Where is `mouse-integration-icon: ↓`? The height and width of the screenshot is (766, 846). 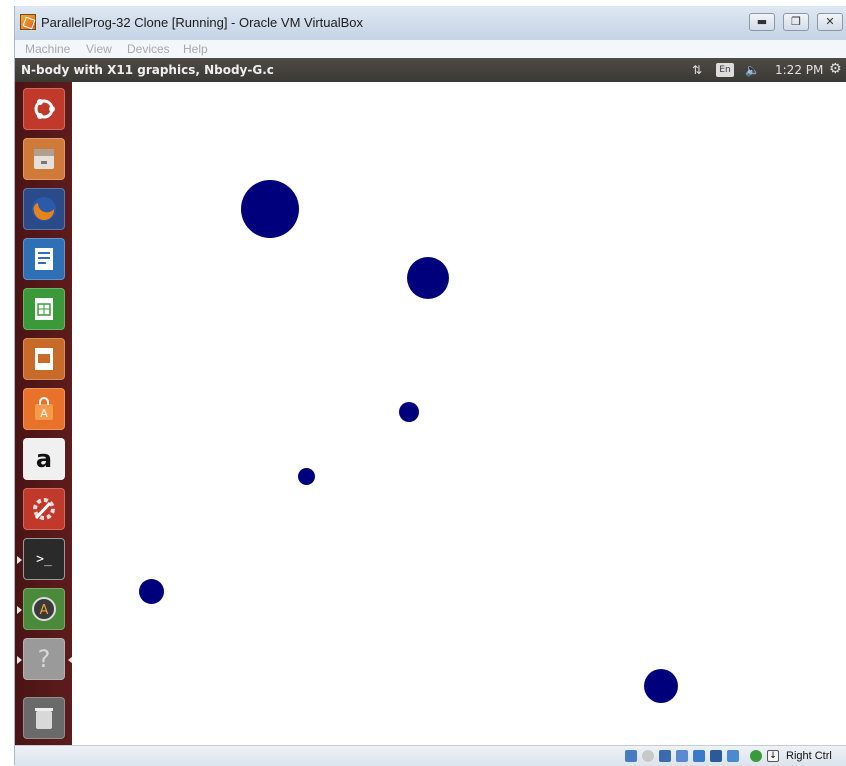 mouse-integration-icon: ↓ is located at coordinates (773, 756).